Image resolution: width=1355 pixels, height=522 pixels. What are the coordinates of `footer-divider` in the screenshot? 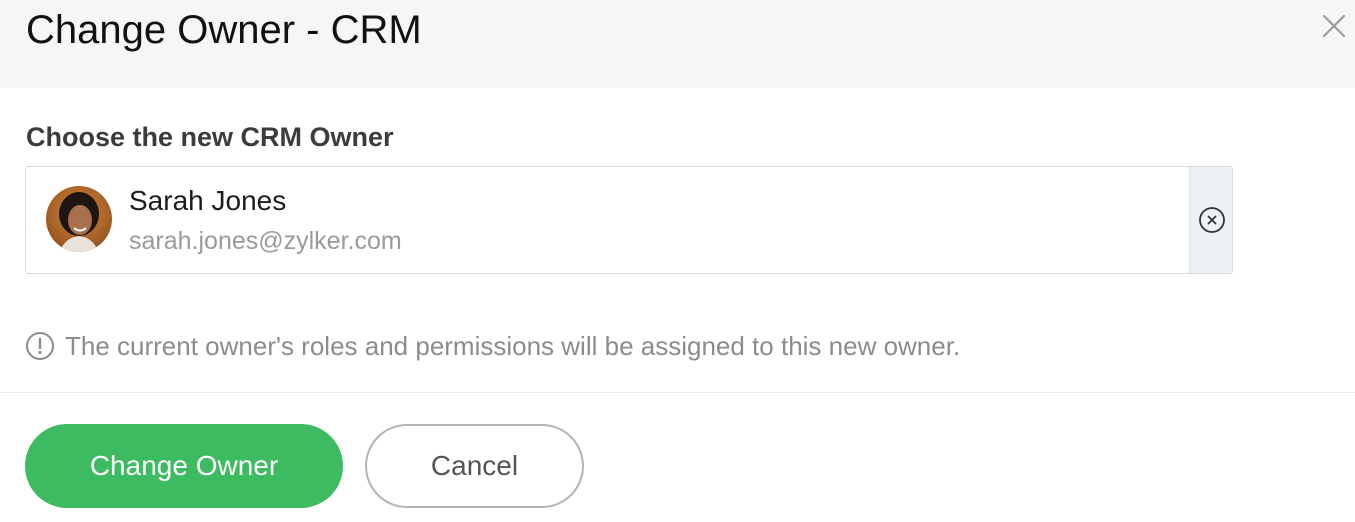 It's located at (677, 392).